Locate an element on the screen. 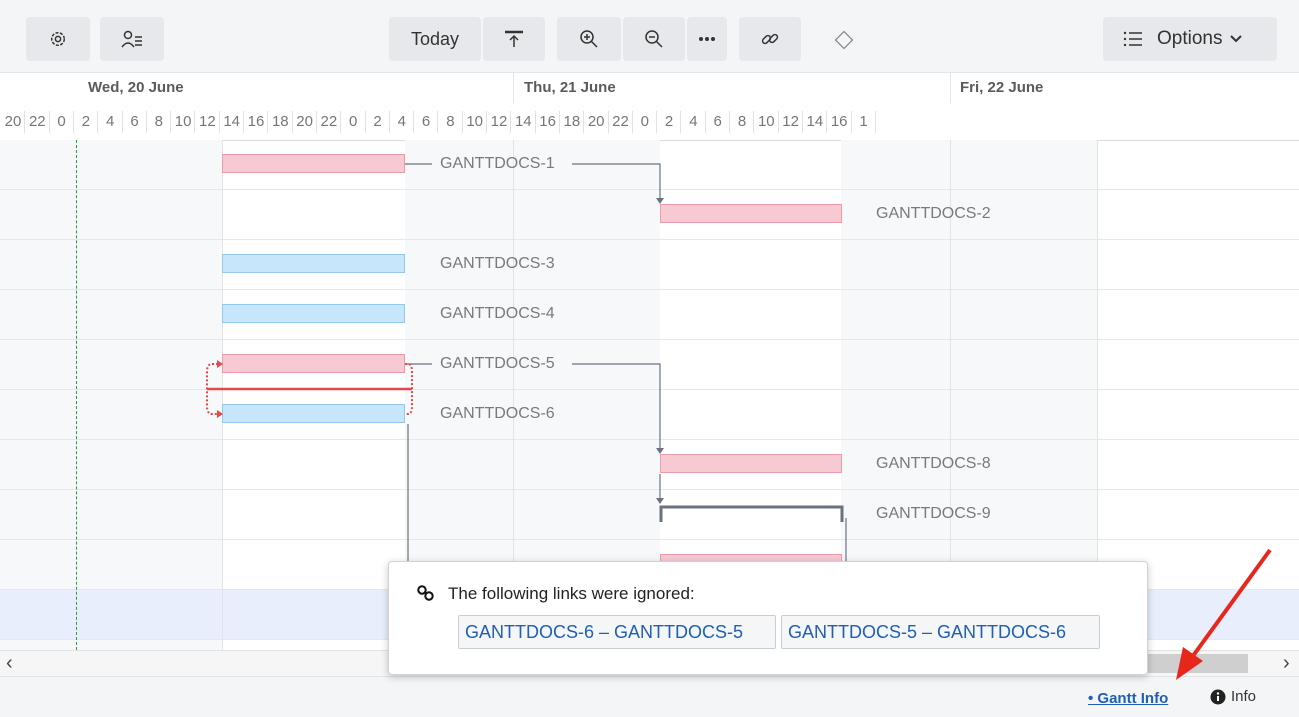 Image resolution: width=1299 pixels, height=717 pixels. zoom-out-icon is located at coordinates (654, 39).